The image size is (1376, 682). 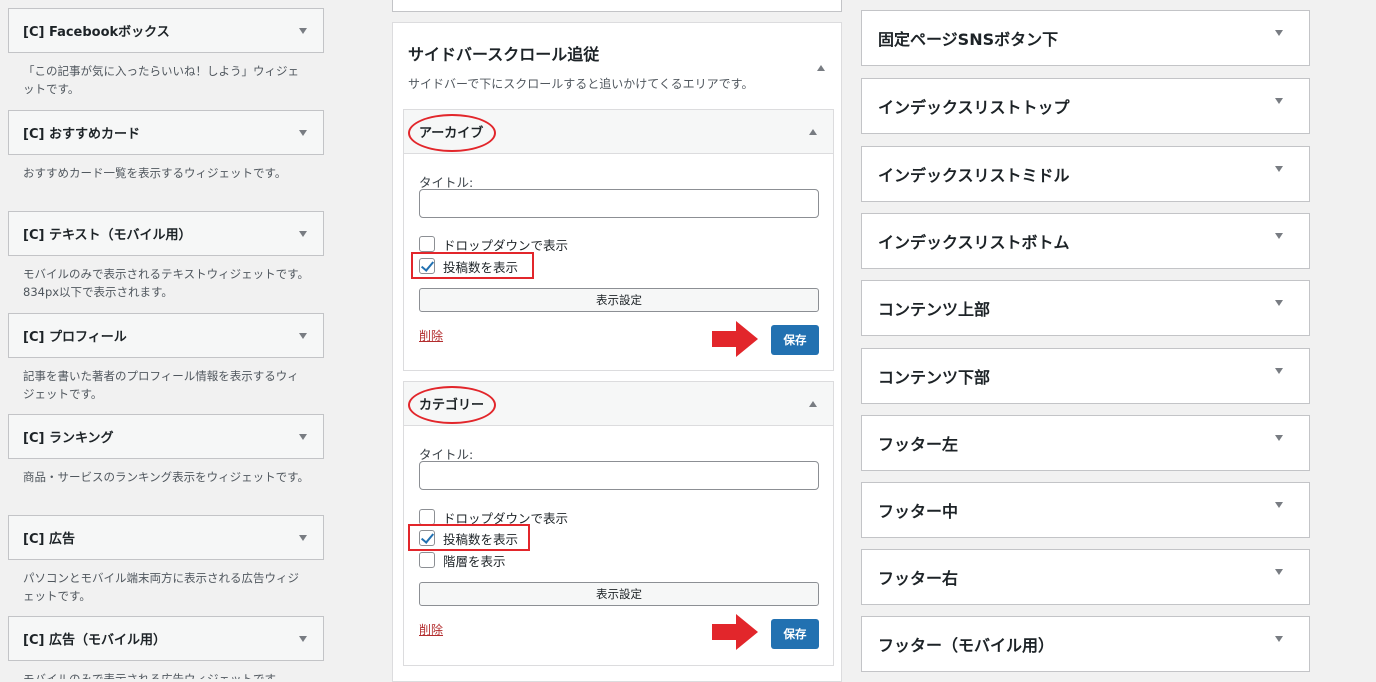 What do you see at coordinates (1085, 376) in the screenshot?
I see `area-content-bottom: コンテンツ下部` at bounding box center [1085, 376].